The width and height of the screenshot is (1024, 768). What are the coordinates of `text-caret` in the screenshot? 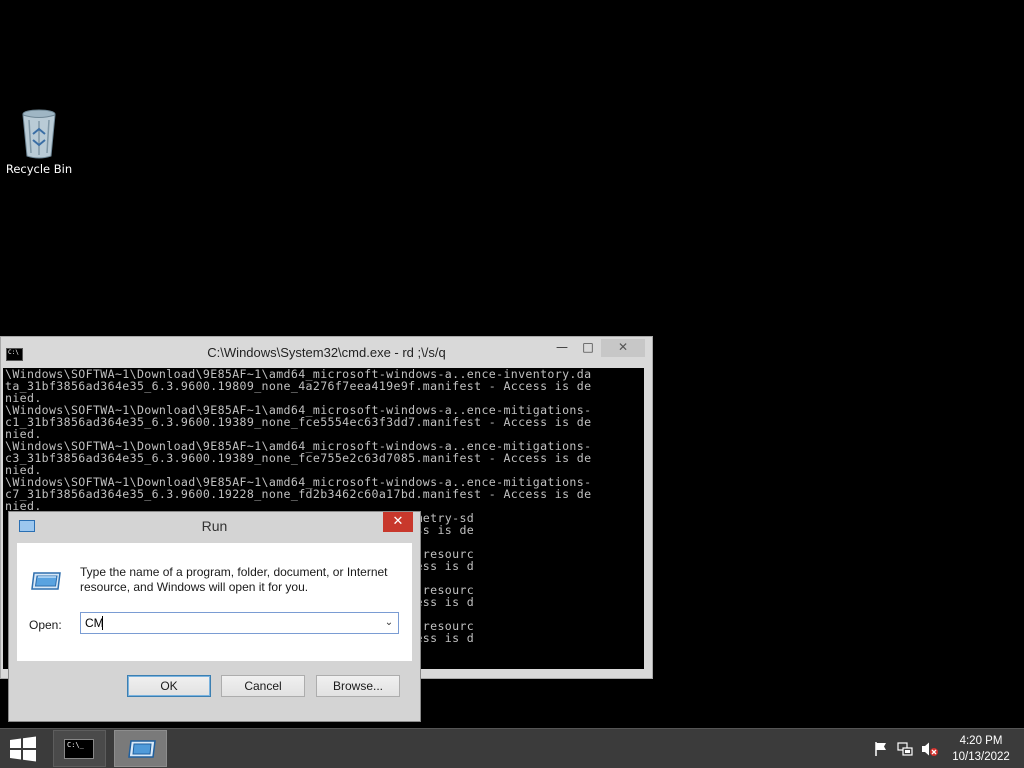 It's located at (102, 623).